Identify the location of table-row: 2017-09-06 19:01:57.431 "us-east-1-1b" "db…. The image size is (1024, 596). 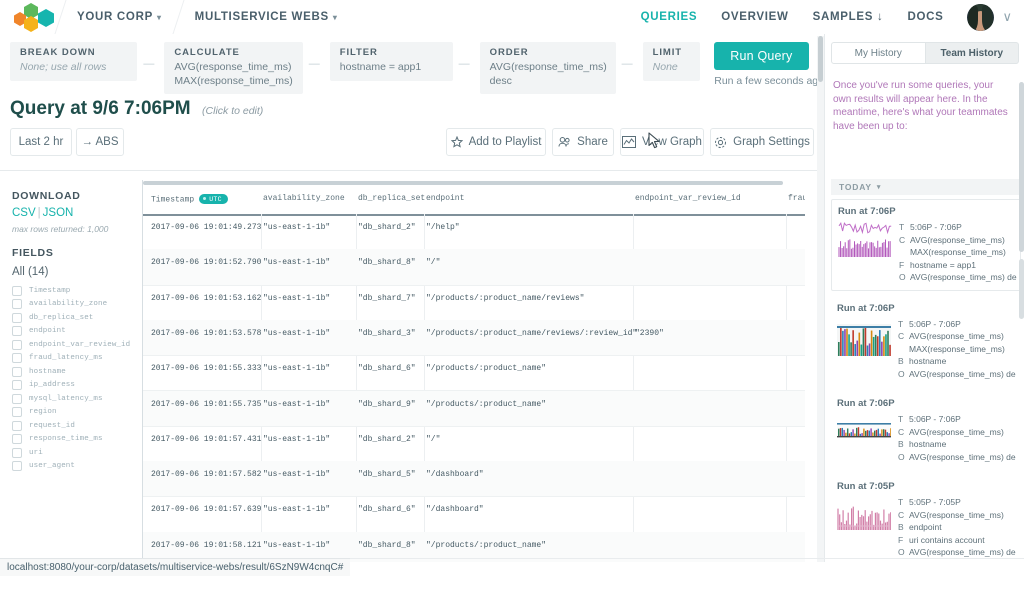
(474, 444).